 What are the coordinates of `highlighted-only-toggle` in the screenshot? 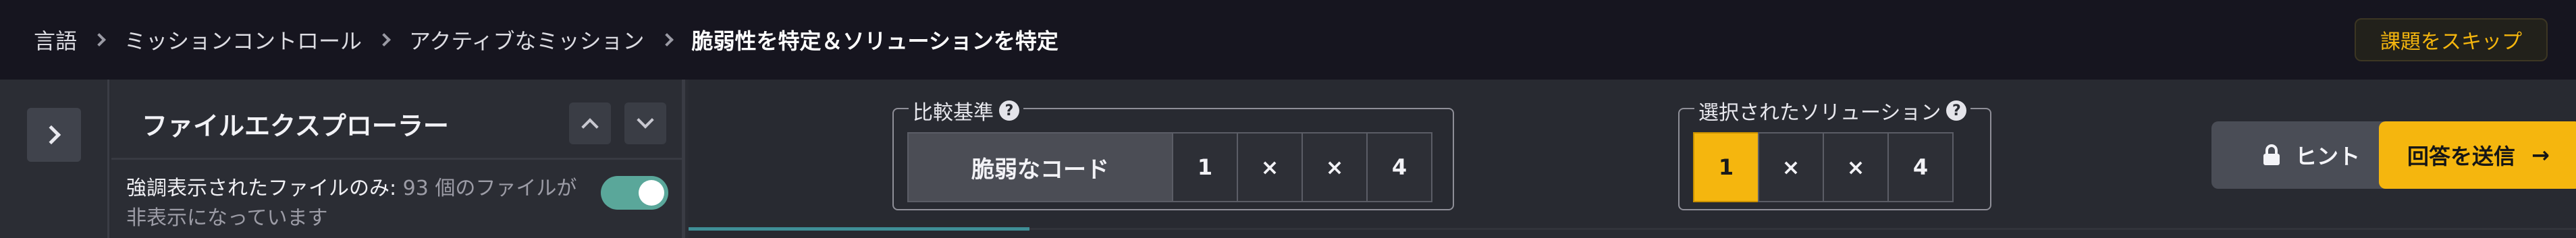 It's located at (634, 193).